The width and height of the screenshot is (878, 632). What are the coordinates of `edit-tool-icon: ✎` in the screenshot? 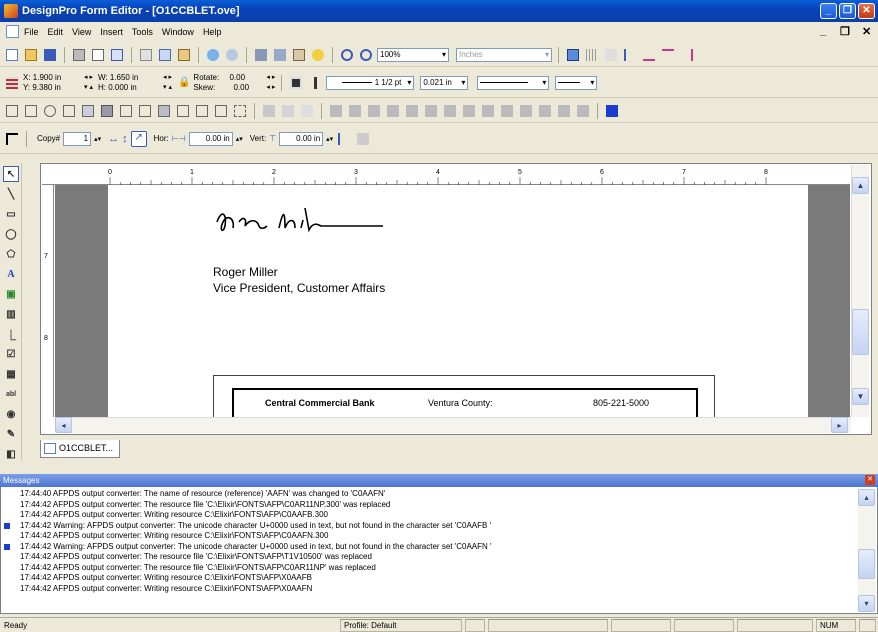 It's located at (11, 434).